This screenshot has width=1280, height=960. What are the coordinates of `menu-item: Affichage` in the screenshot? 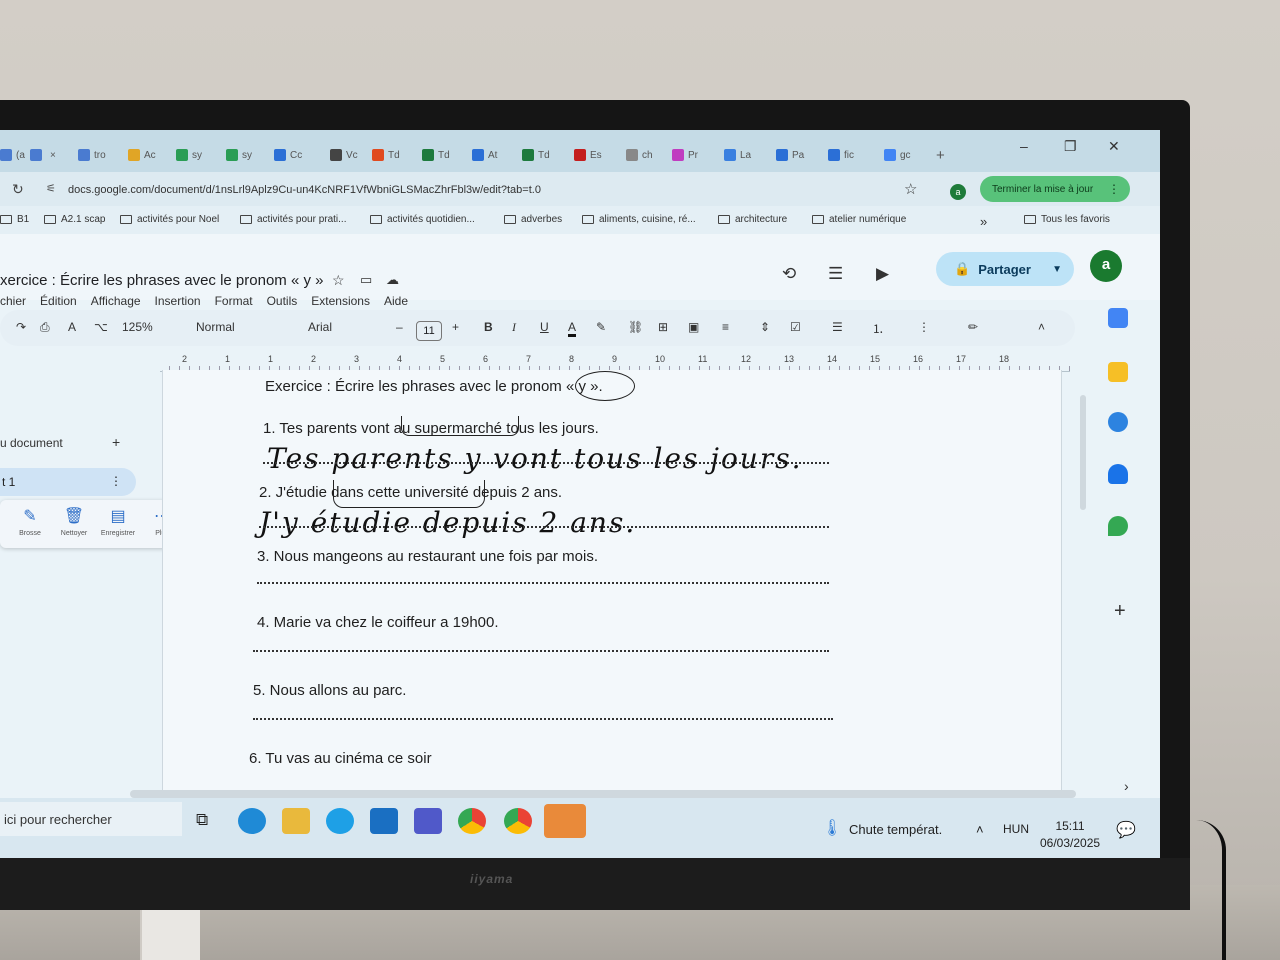 It's located at (116, 301).